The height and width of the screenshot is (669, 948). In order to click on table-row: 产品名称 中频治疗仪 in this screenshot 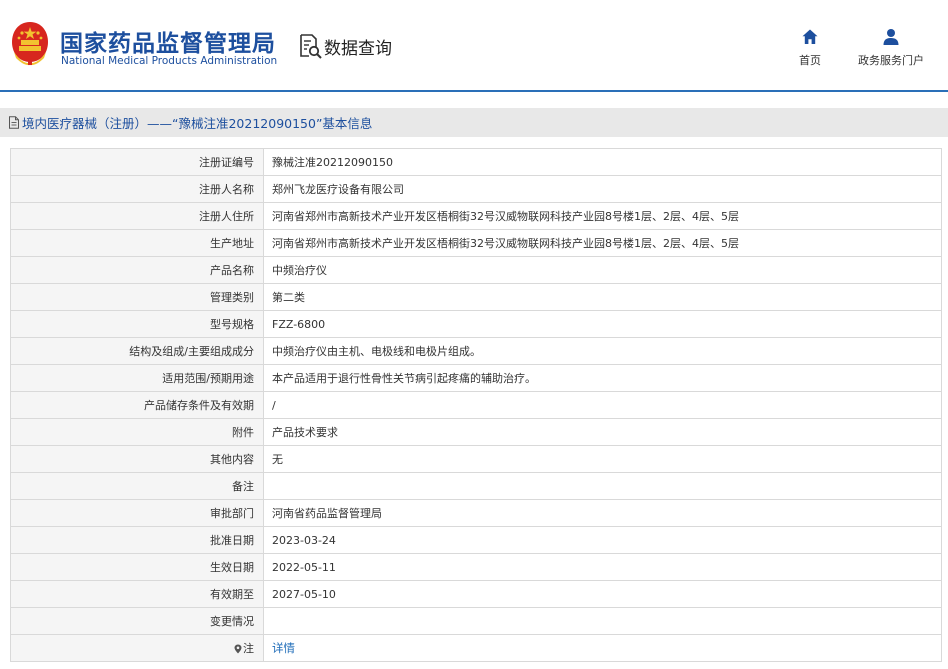, I will do `click(476, 270)`.